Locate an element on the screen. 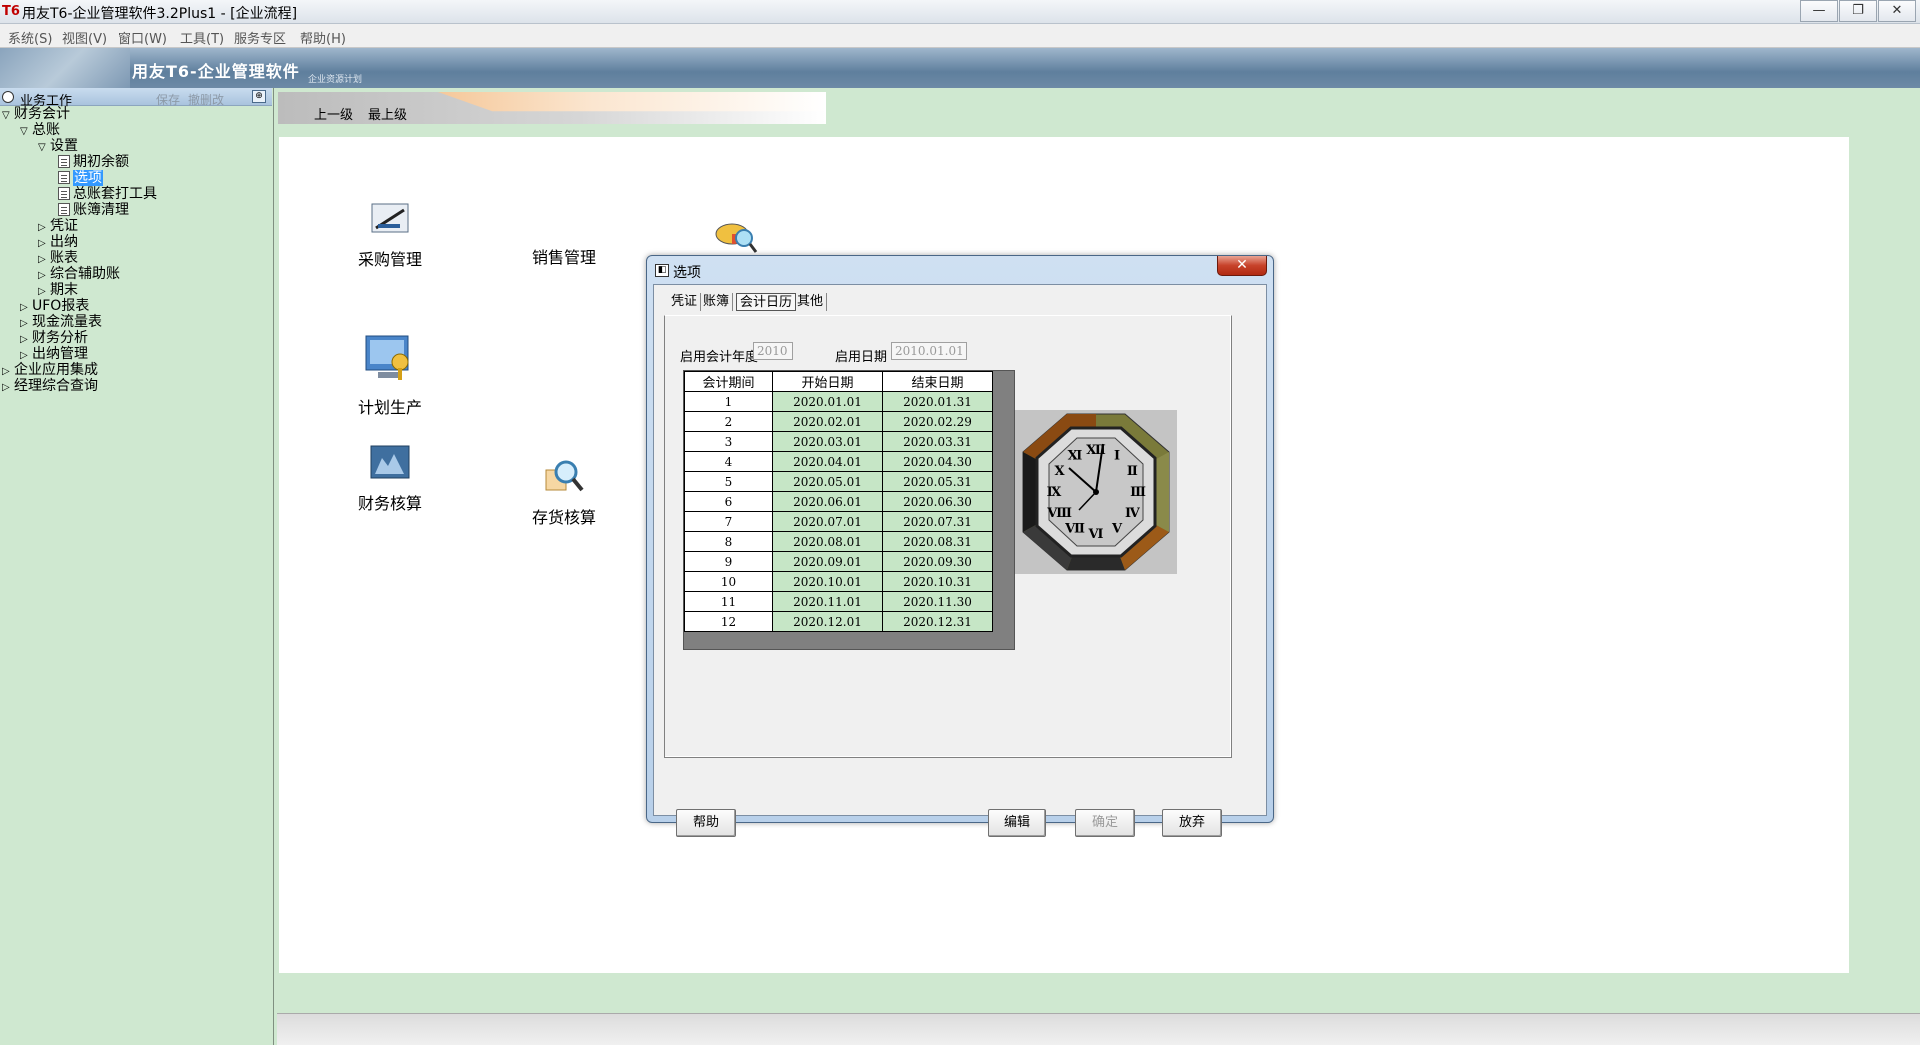  table-row: 7 2020.07.01 2020.07.31 is located at coordinates (838, 521).